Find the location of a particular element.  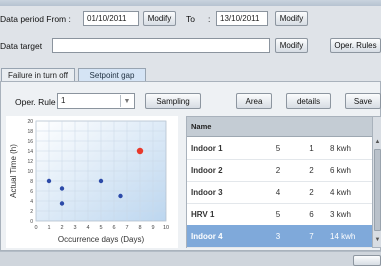

data-target-label: Data target is located at coordinates (21, 46).